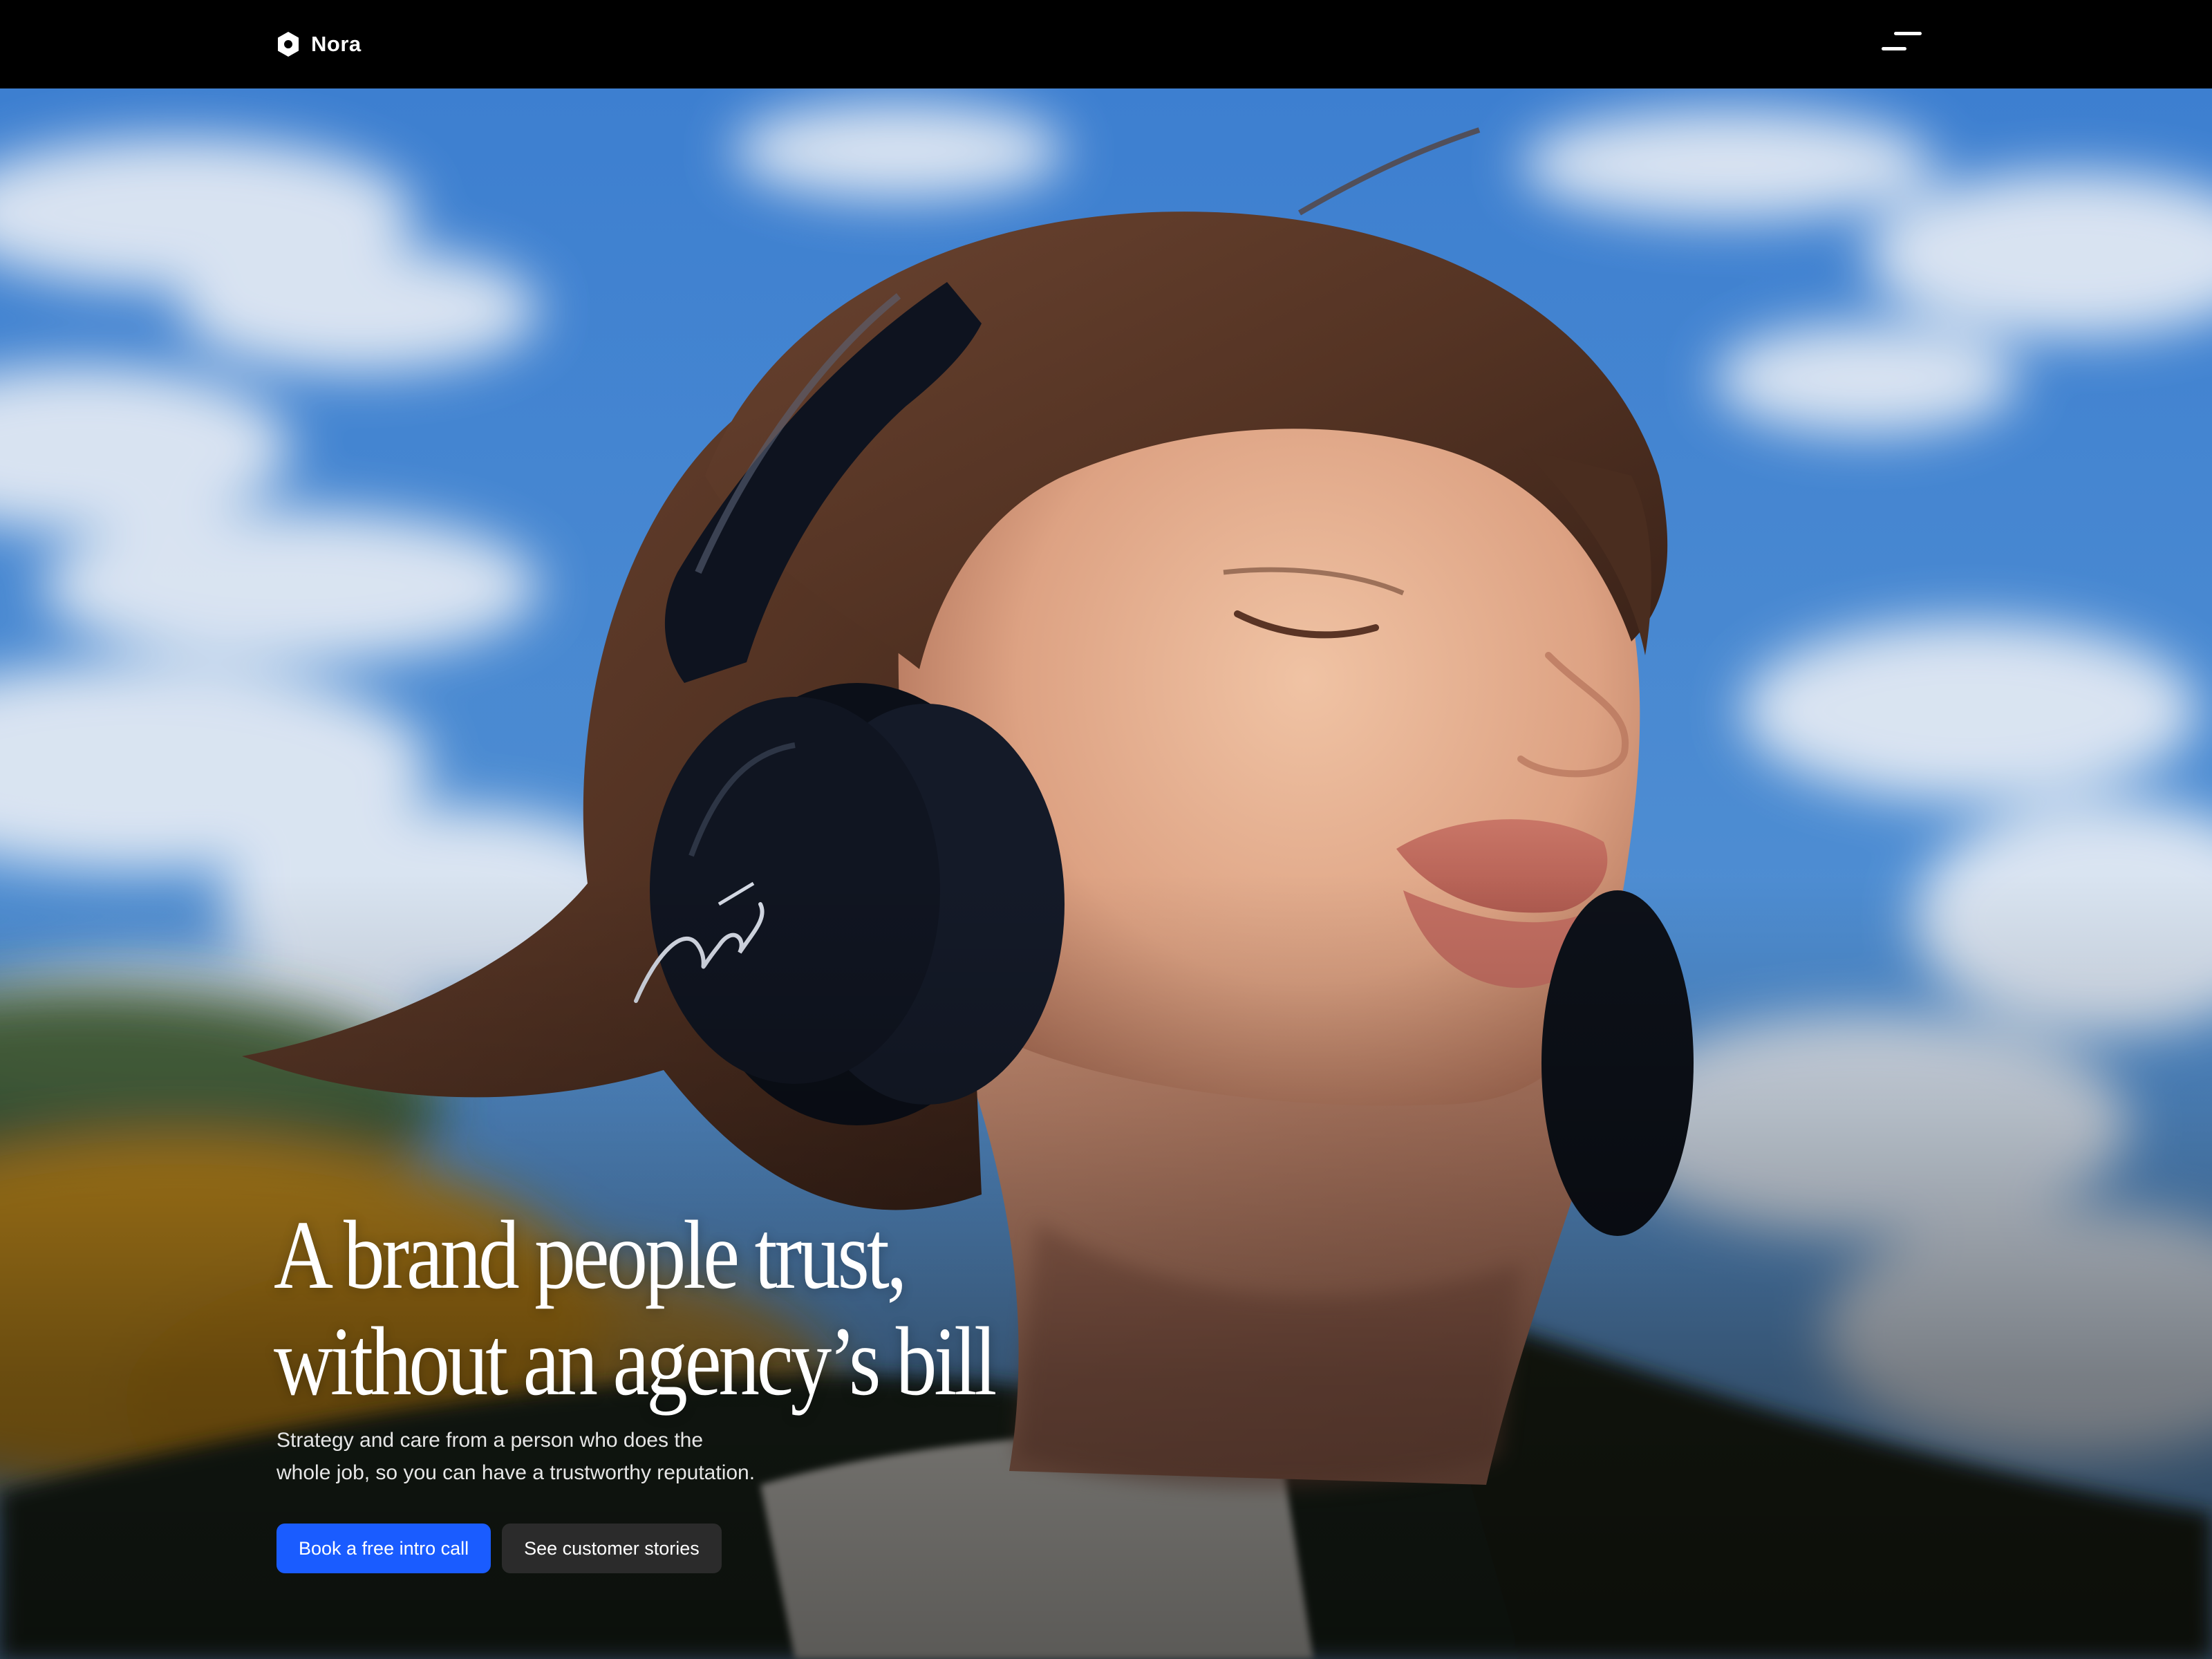 This screenshot has height=1659, width=2212. Describe the element at coordinates (612, 1549) in the screenshot. I see `customer-stories-button: See customer stories` at that location.